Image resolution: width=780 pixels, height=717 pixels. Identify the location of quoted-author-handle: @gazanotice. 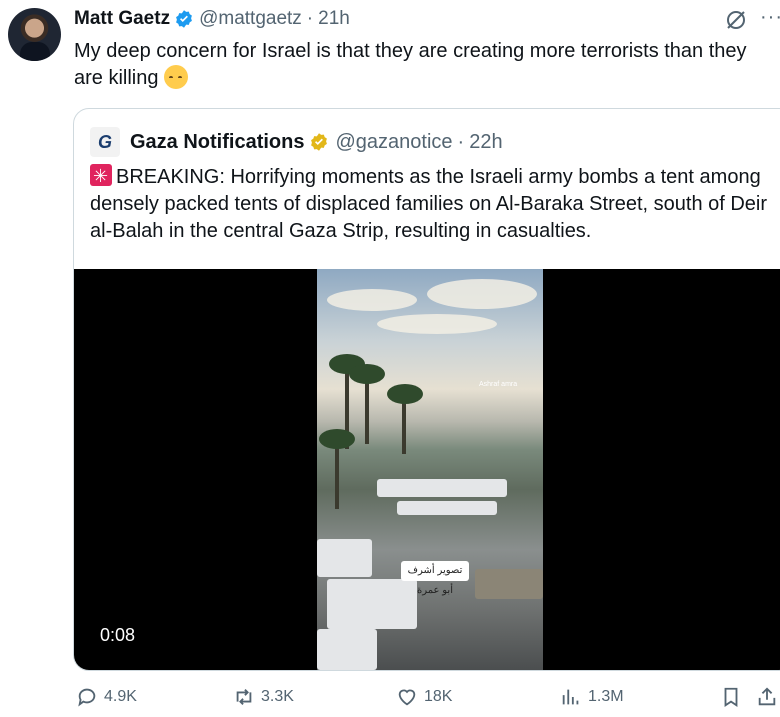
(394, 141).